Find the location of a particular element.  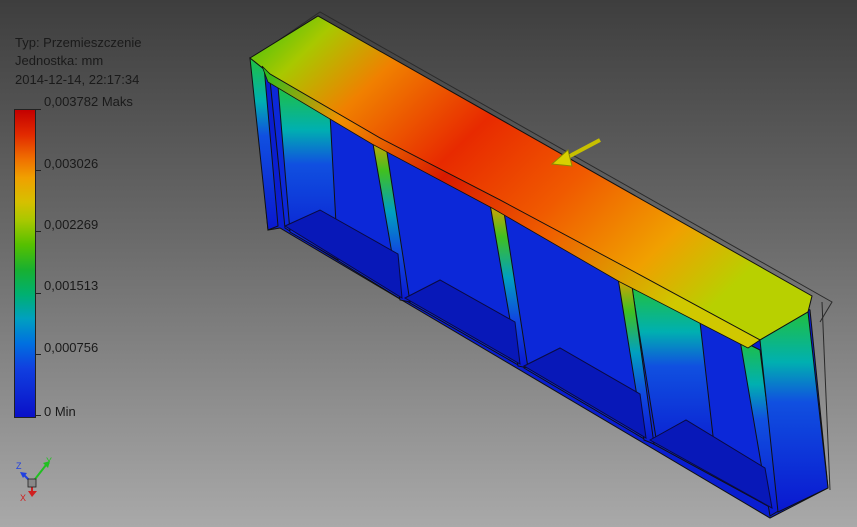

triad-x-label: X is located at coordinates (23, 498).